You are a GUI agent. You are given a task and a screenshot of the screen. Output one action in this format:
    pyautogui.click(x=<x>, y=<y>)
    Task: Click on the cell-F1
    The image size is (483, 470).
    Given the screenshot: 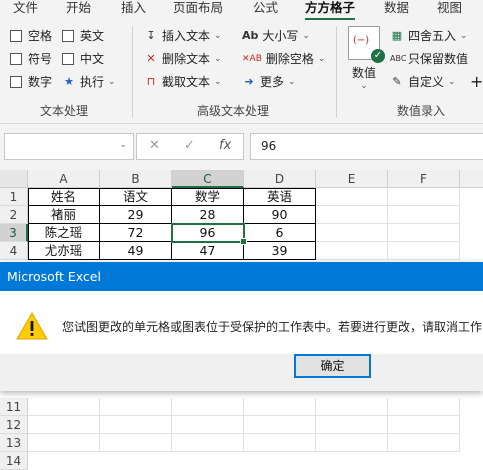 What is the action you would take?
    pyautogui.click(x=424, y=197)
    